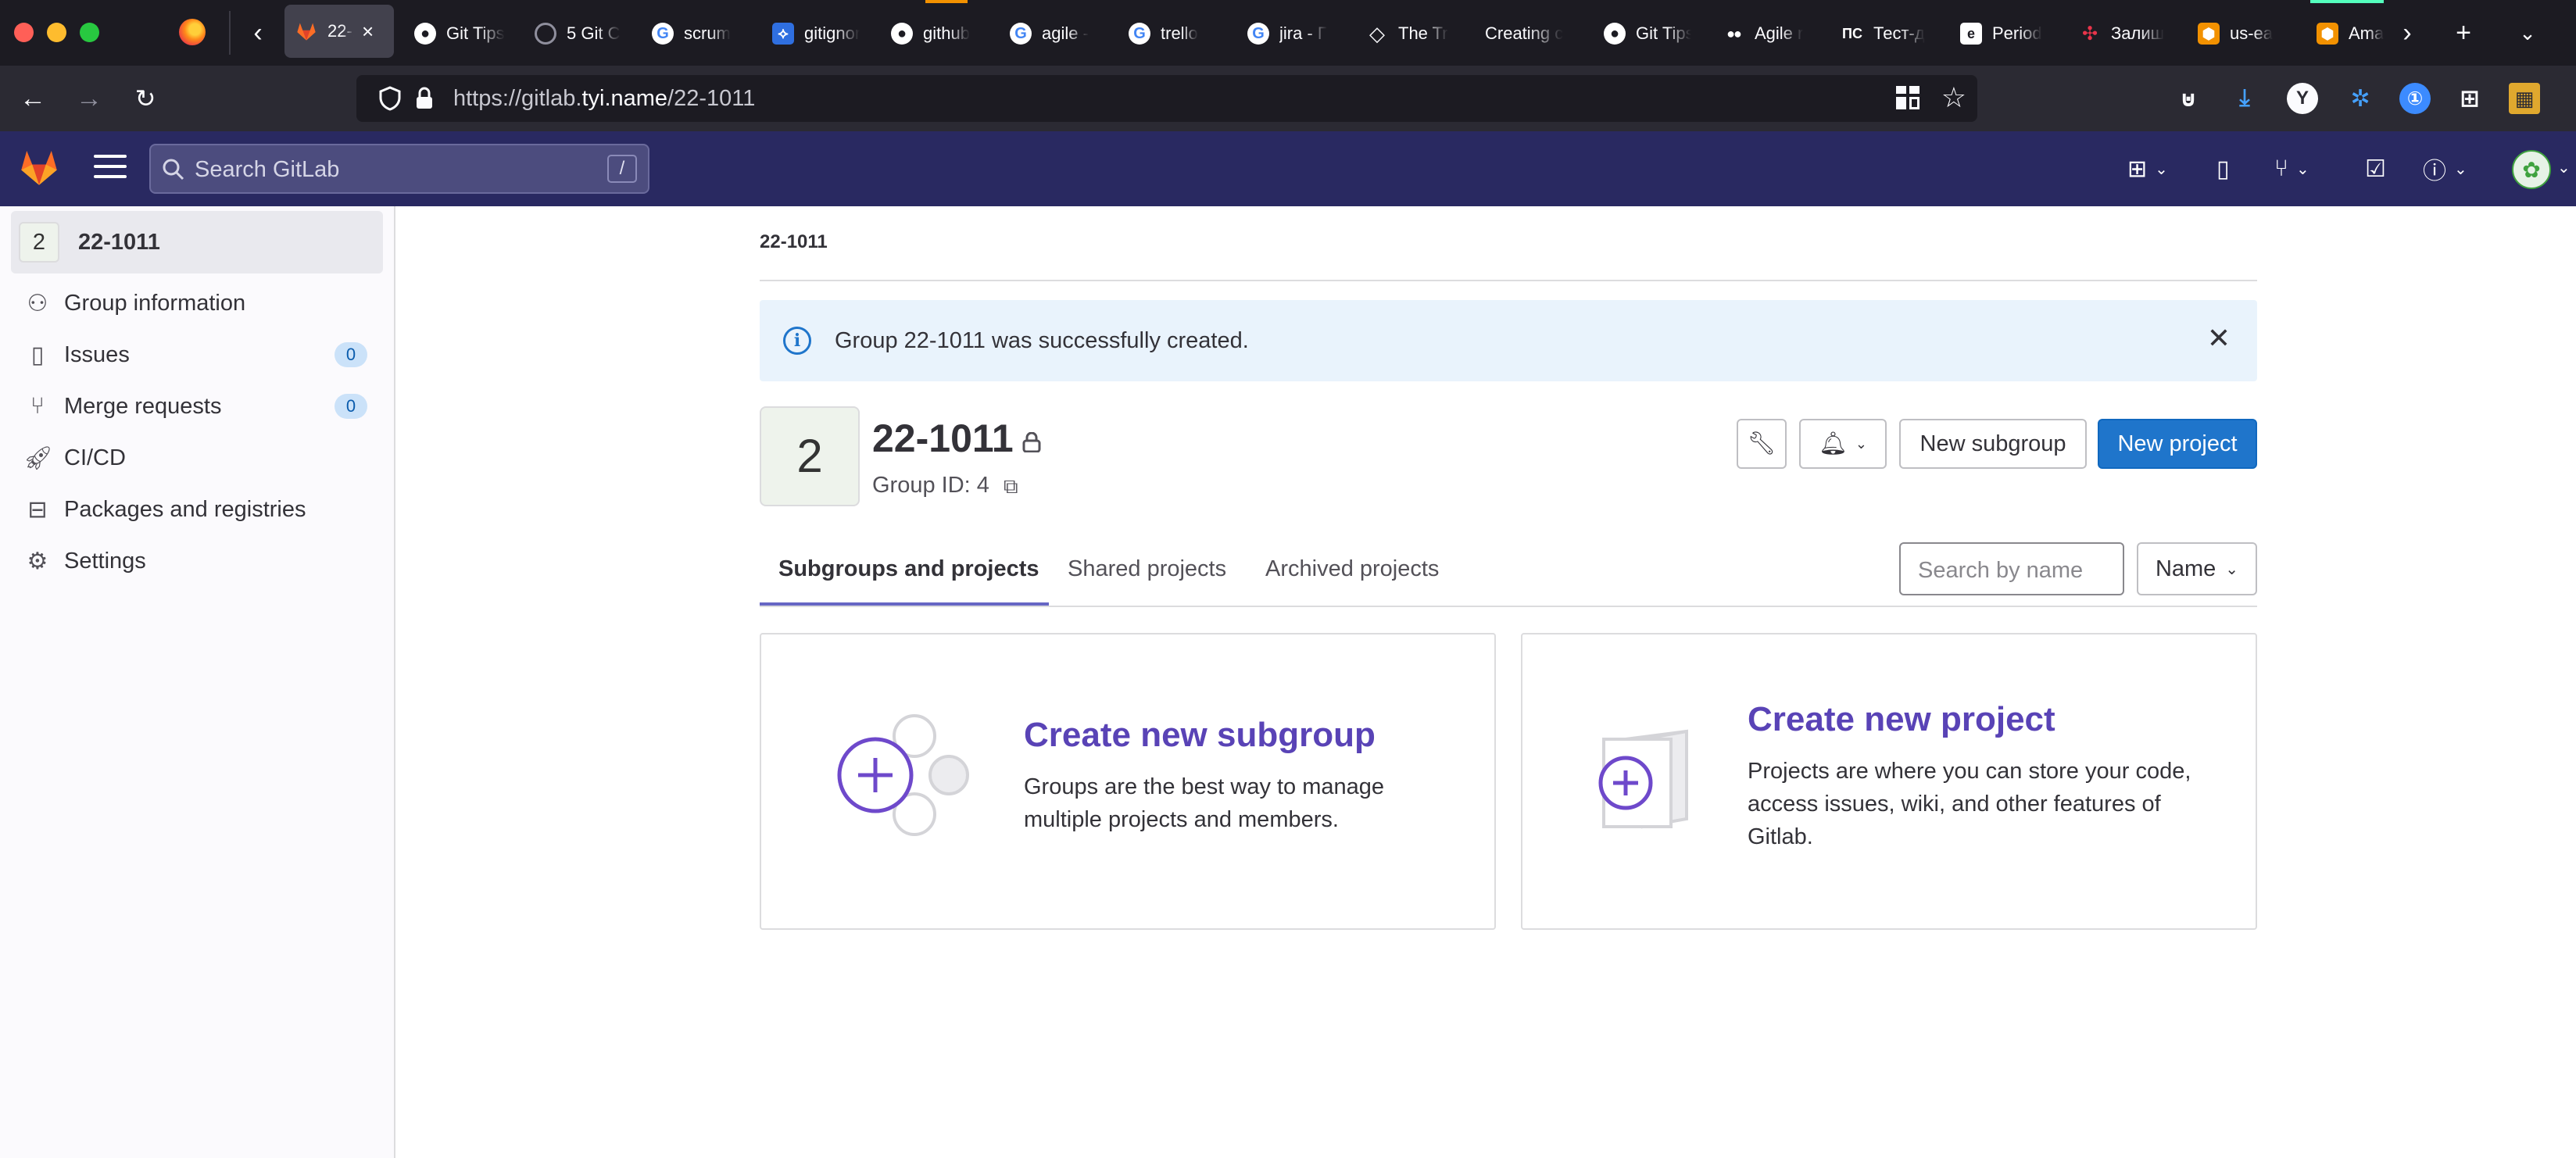 This screenshot has height=1158, width=2576. I want to click on tab-label: Period, so click(2017, 33).